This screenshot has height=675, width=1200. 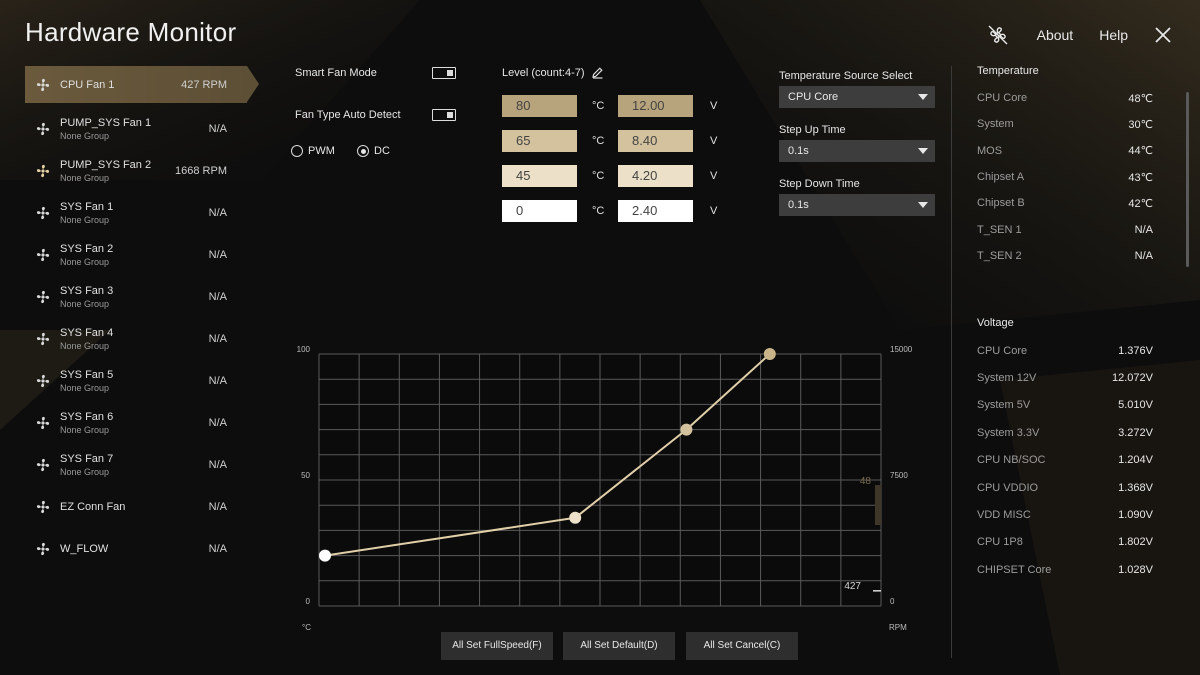 What do you see at coordinates (204, 84) in the screenshot?
I see `fan-speed: 427 RPM` at bounding box center [204, 84].